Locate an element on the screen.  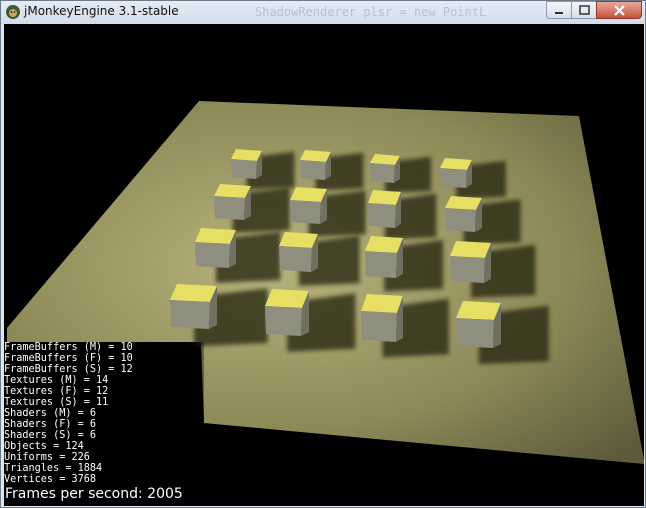
stats-line: Uniforms = 226 is located at coordinates (47, 457).